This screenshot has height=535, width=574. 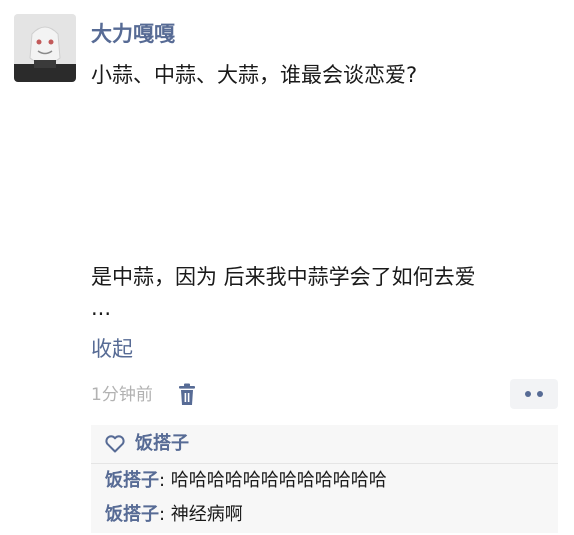 What do you see at coordinates (254, 75) in the screenshot?
I see `post-question-text: 小蒜、中蒜、大蒜，谁最会谈恋爱?` at bounding box center [254, 75].